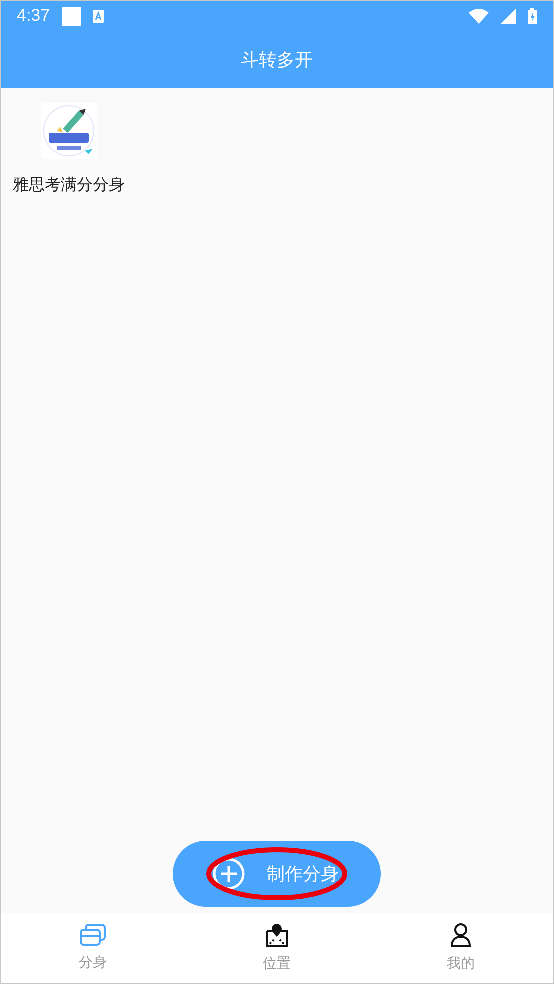 This screenshot has height=984, width=554. I want to click on person-icon, so click(461, 935).